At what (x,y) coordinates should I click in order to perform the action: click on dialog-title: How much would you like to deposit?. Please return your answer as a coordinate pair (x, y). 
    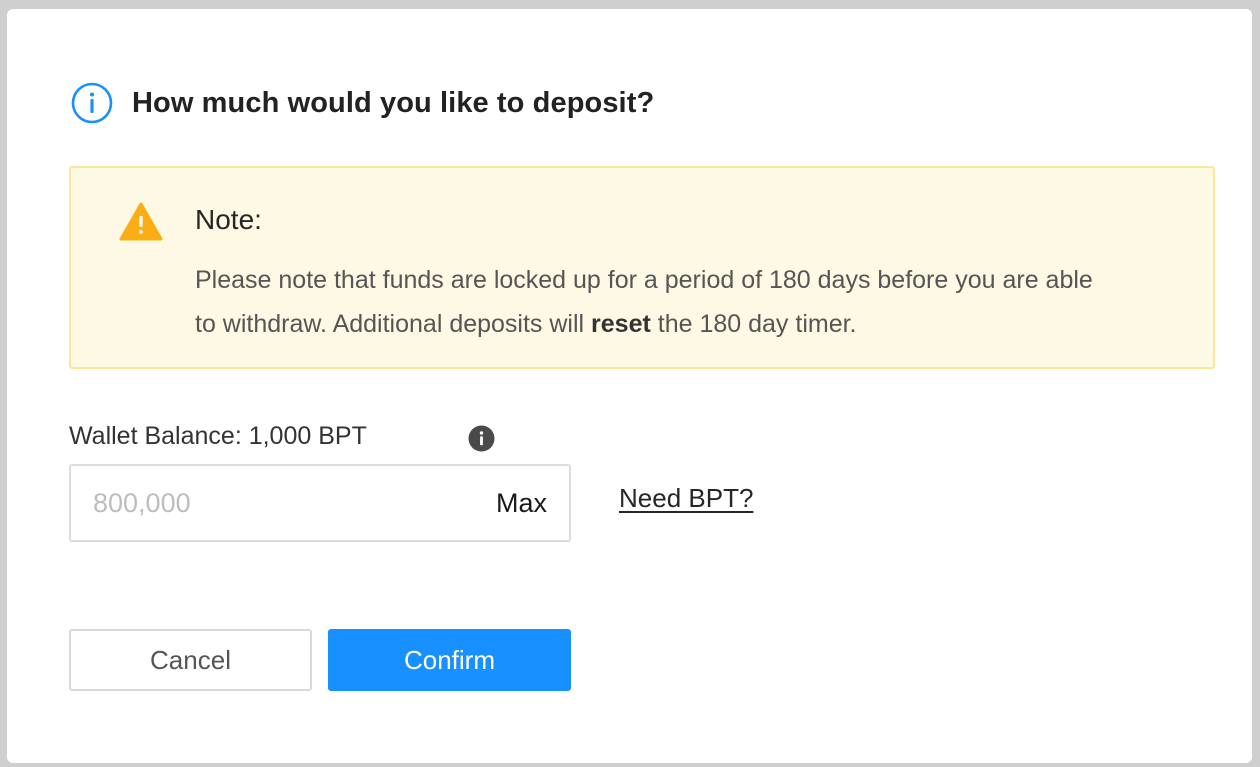
    Looking at the image, I should click on (393, 102).